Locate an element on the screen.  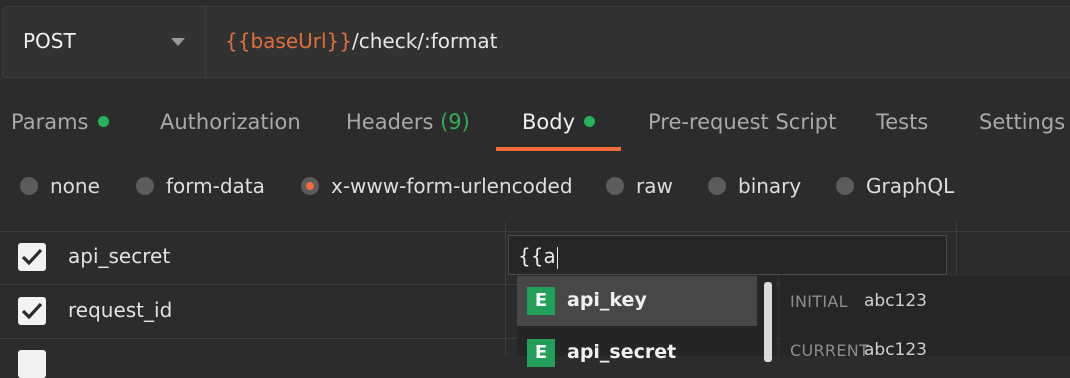
method-select: POST is located at coordinates (104, 42).